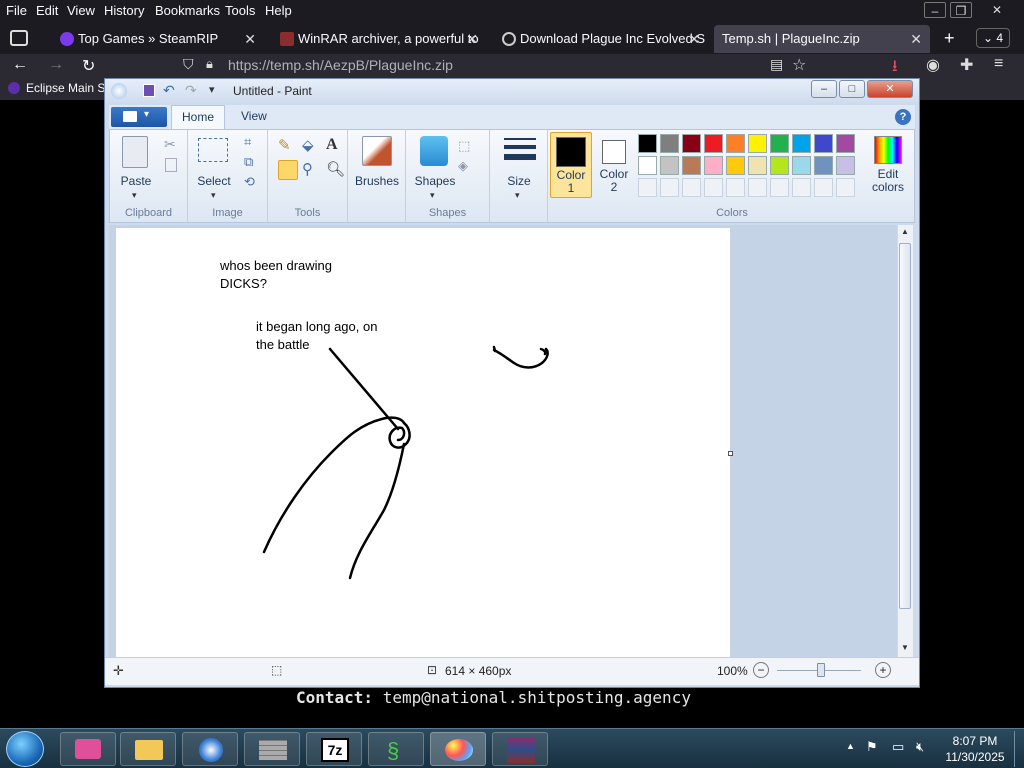  I want to click on menu-history: History, so click(124, 10).